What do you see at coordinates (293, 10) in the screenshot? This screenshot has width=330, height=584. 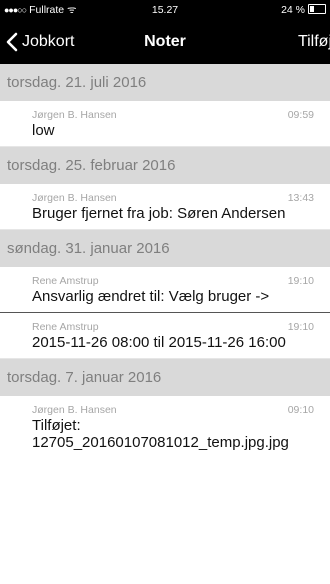 I see `battery-percent: 24 %` at bounding box center [293, 10].